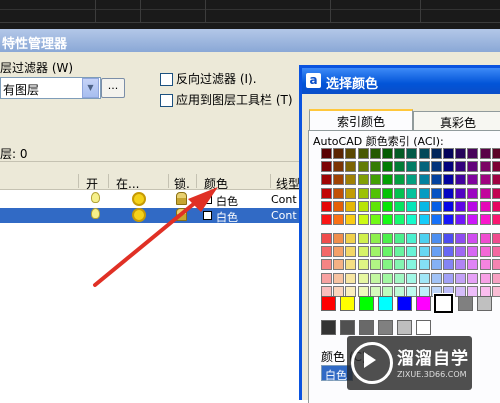 Image resolution: width=500 pixels, height=403 pixels. Describe the element at coordinates (207, 215) in the screenshot. I see `color-swatch` at that location.